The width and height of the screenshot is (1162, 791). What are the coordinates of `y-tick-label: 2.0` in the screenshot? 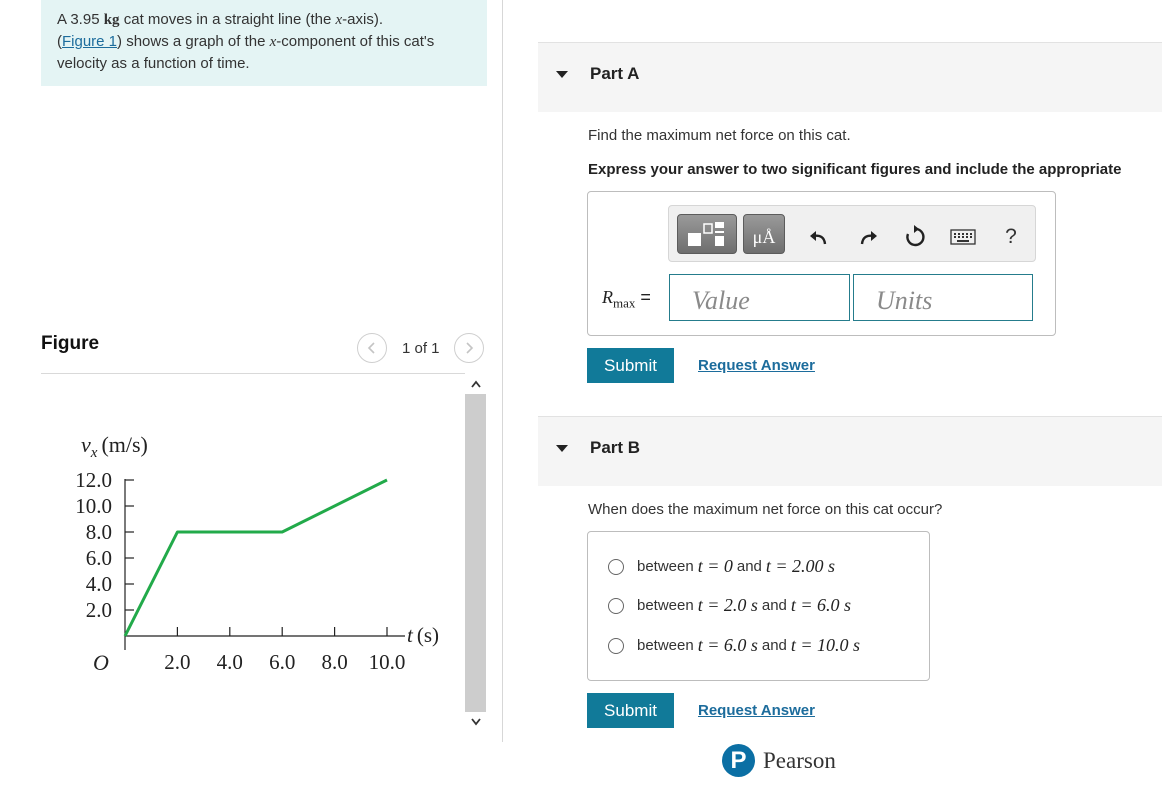 It's located at (99, 610).